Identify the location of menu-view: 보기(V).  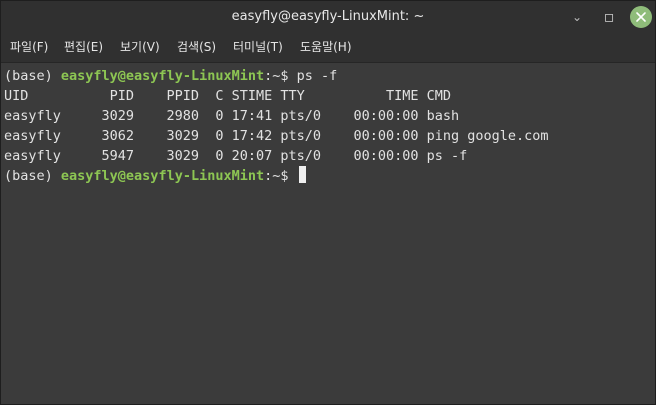
(140, 47).